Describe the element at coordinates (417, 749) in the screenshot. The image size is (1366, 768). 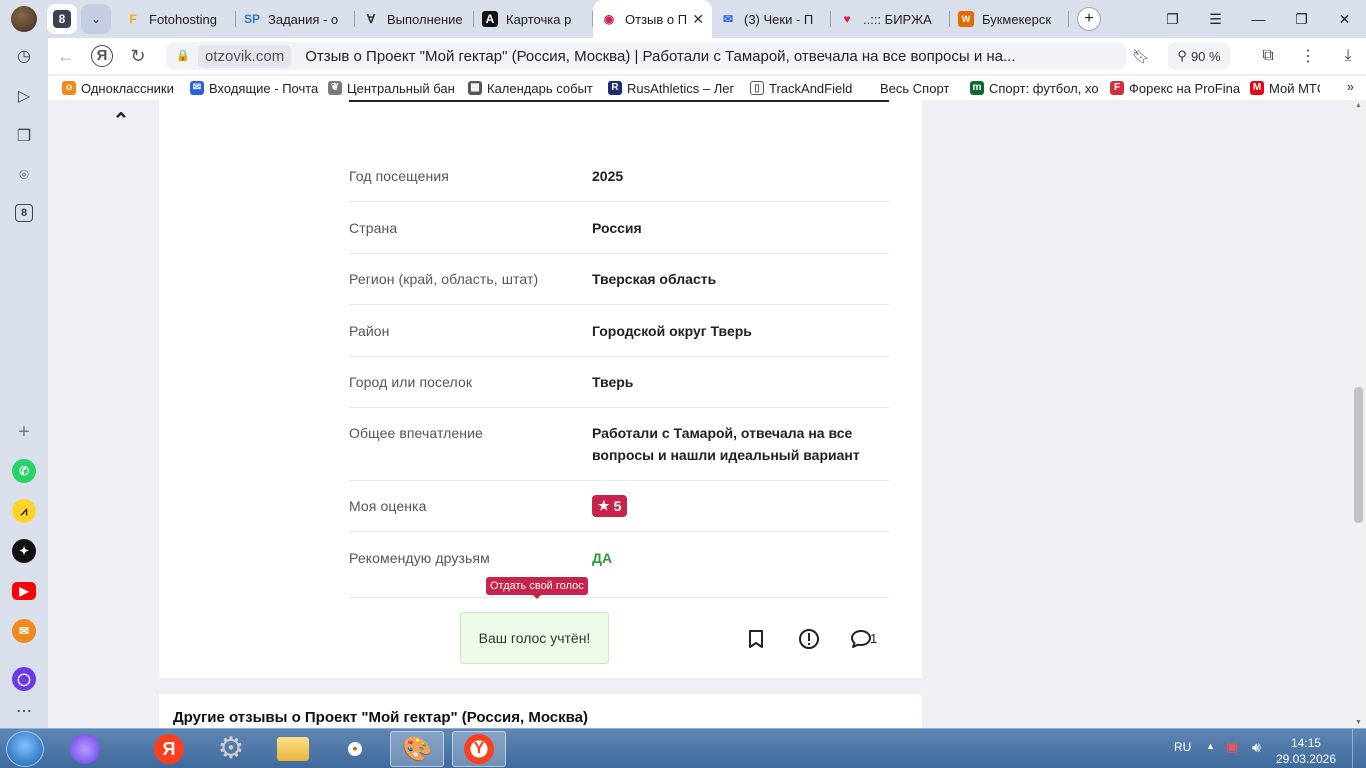
I see `paint-taskbar-icon: 🎨` at that location.